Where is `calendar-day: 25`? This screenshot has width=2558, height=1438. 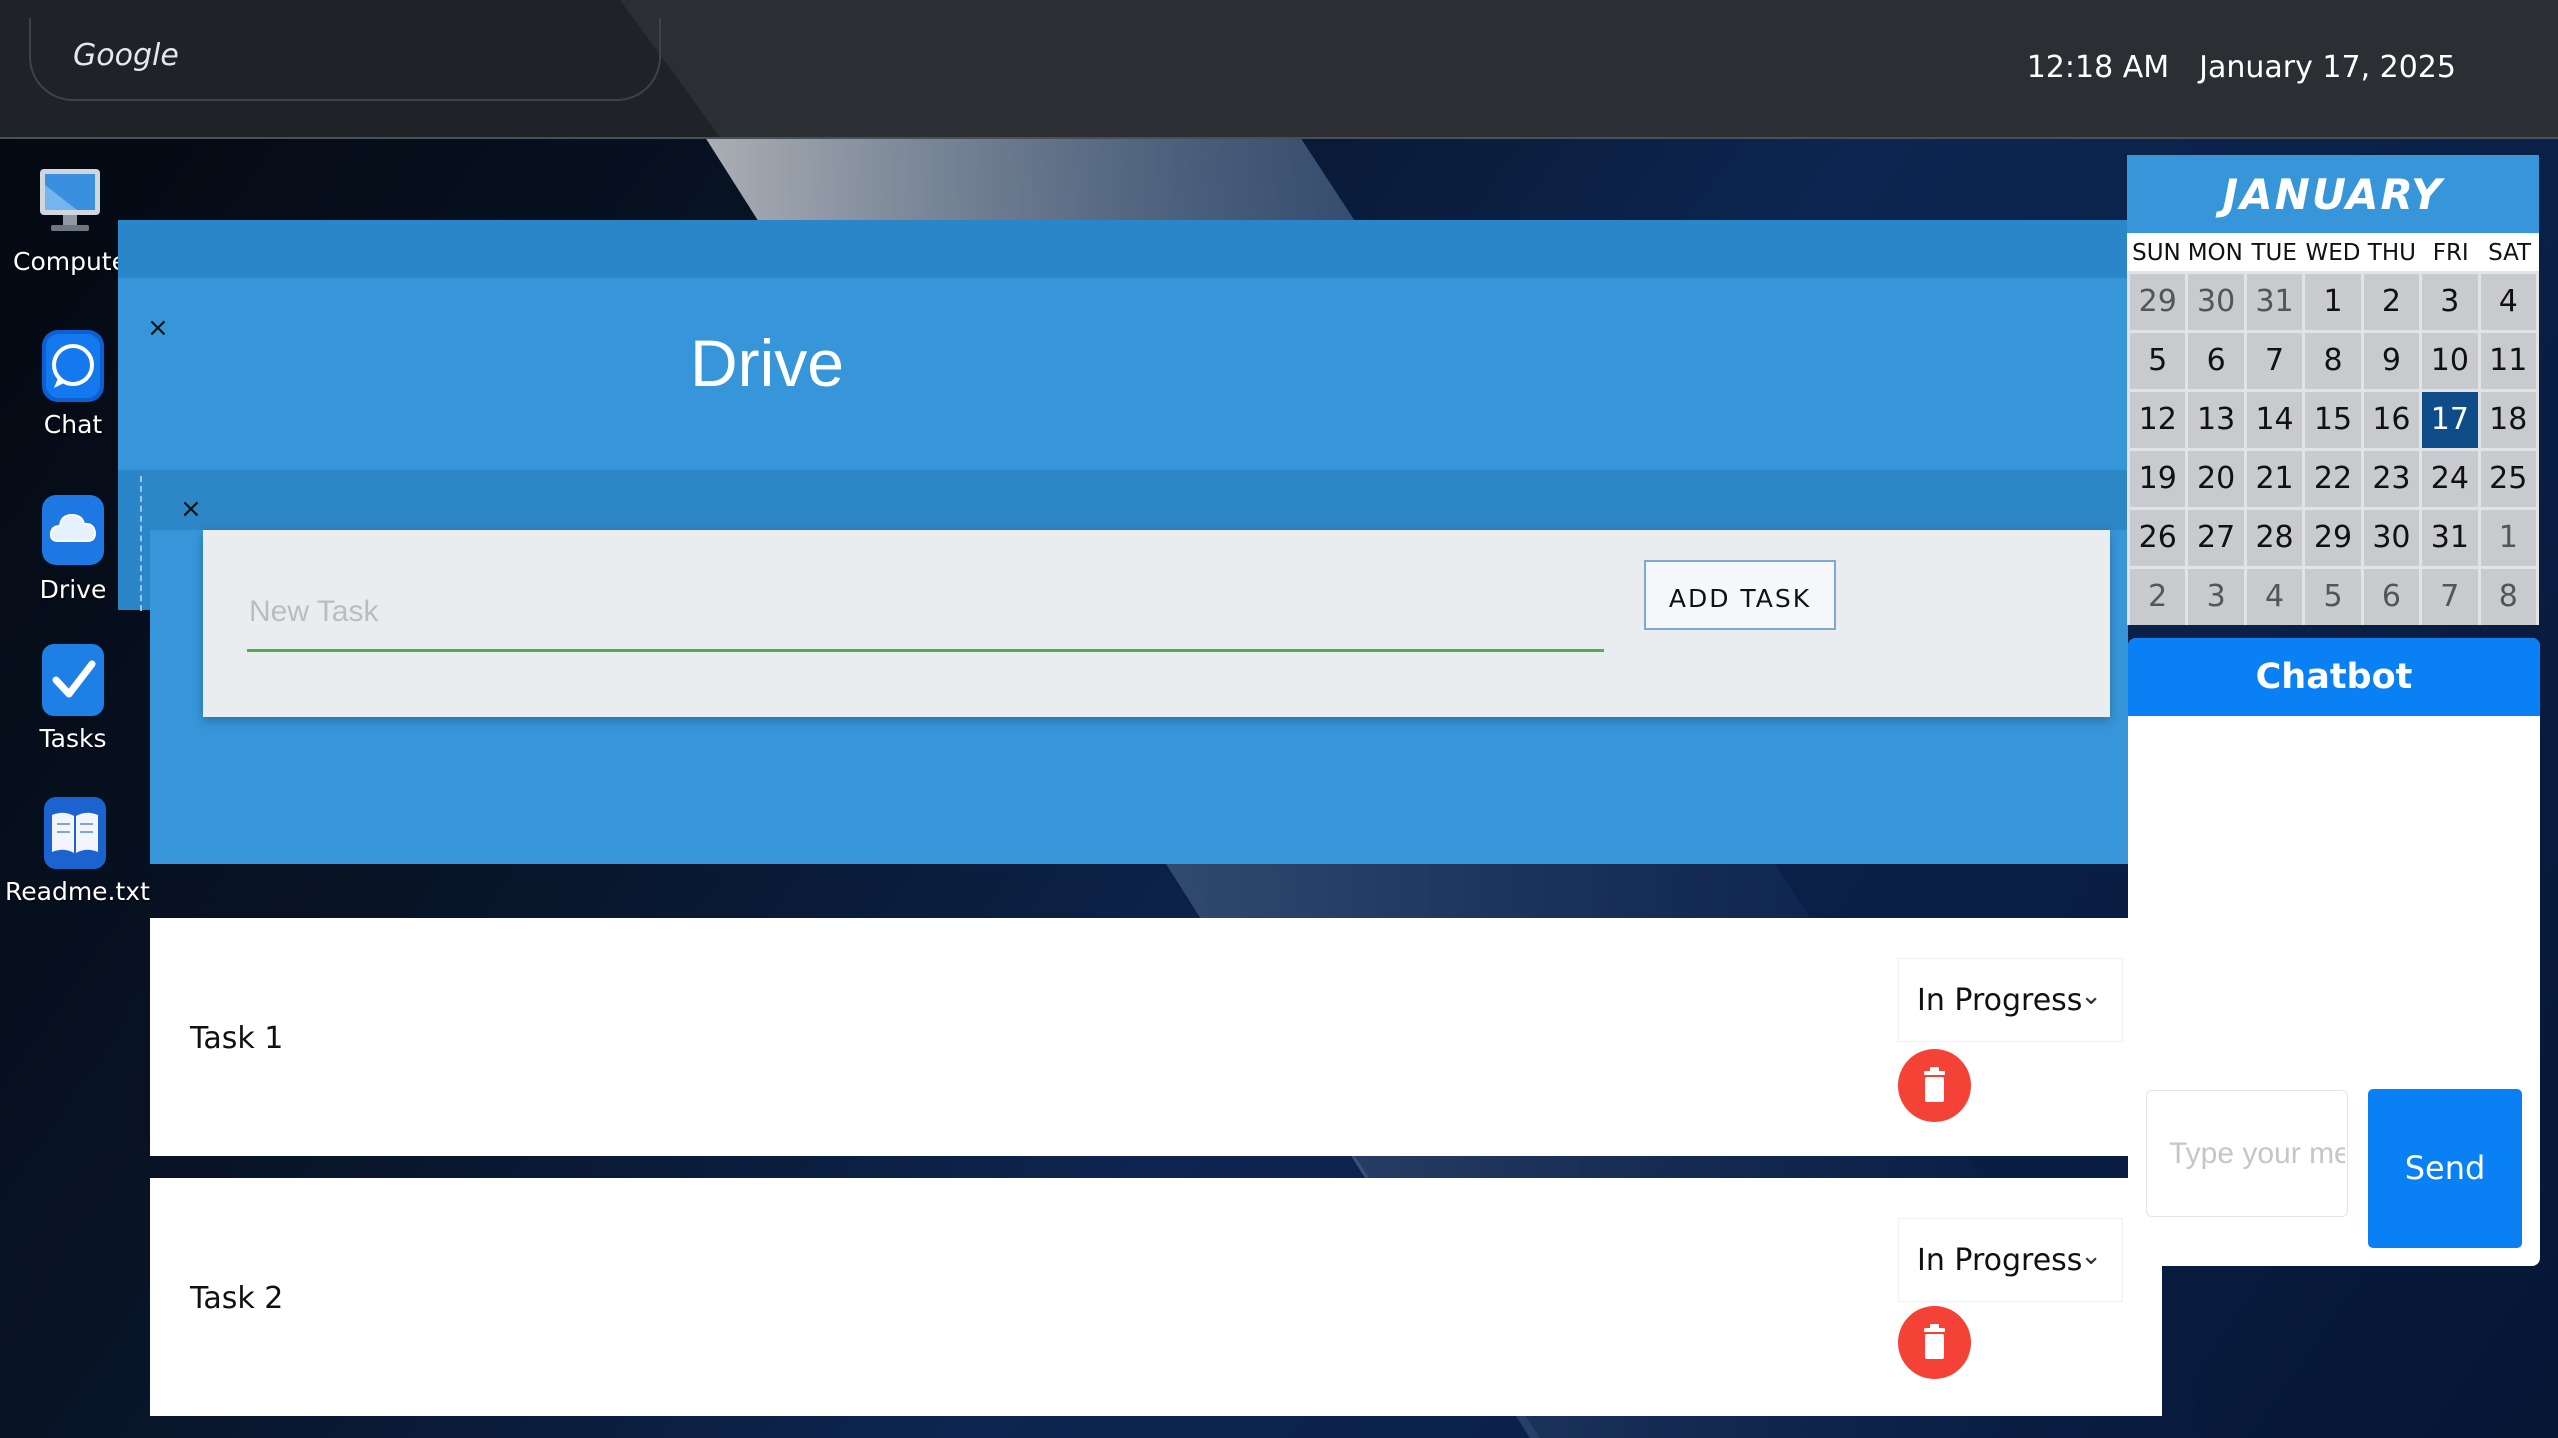 calendar-day: 25 is located at coordinates (2508, 479).